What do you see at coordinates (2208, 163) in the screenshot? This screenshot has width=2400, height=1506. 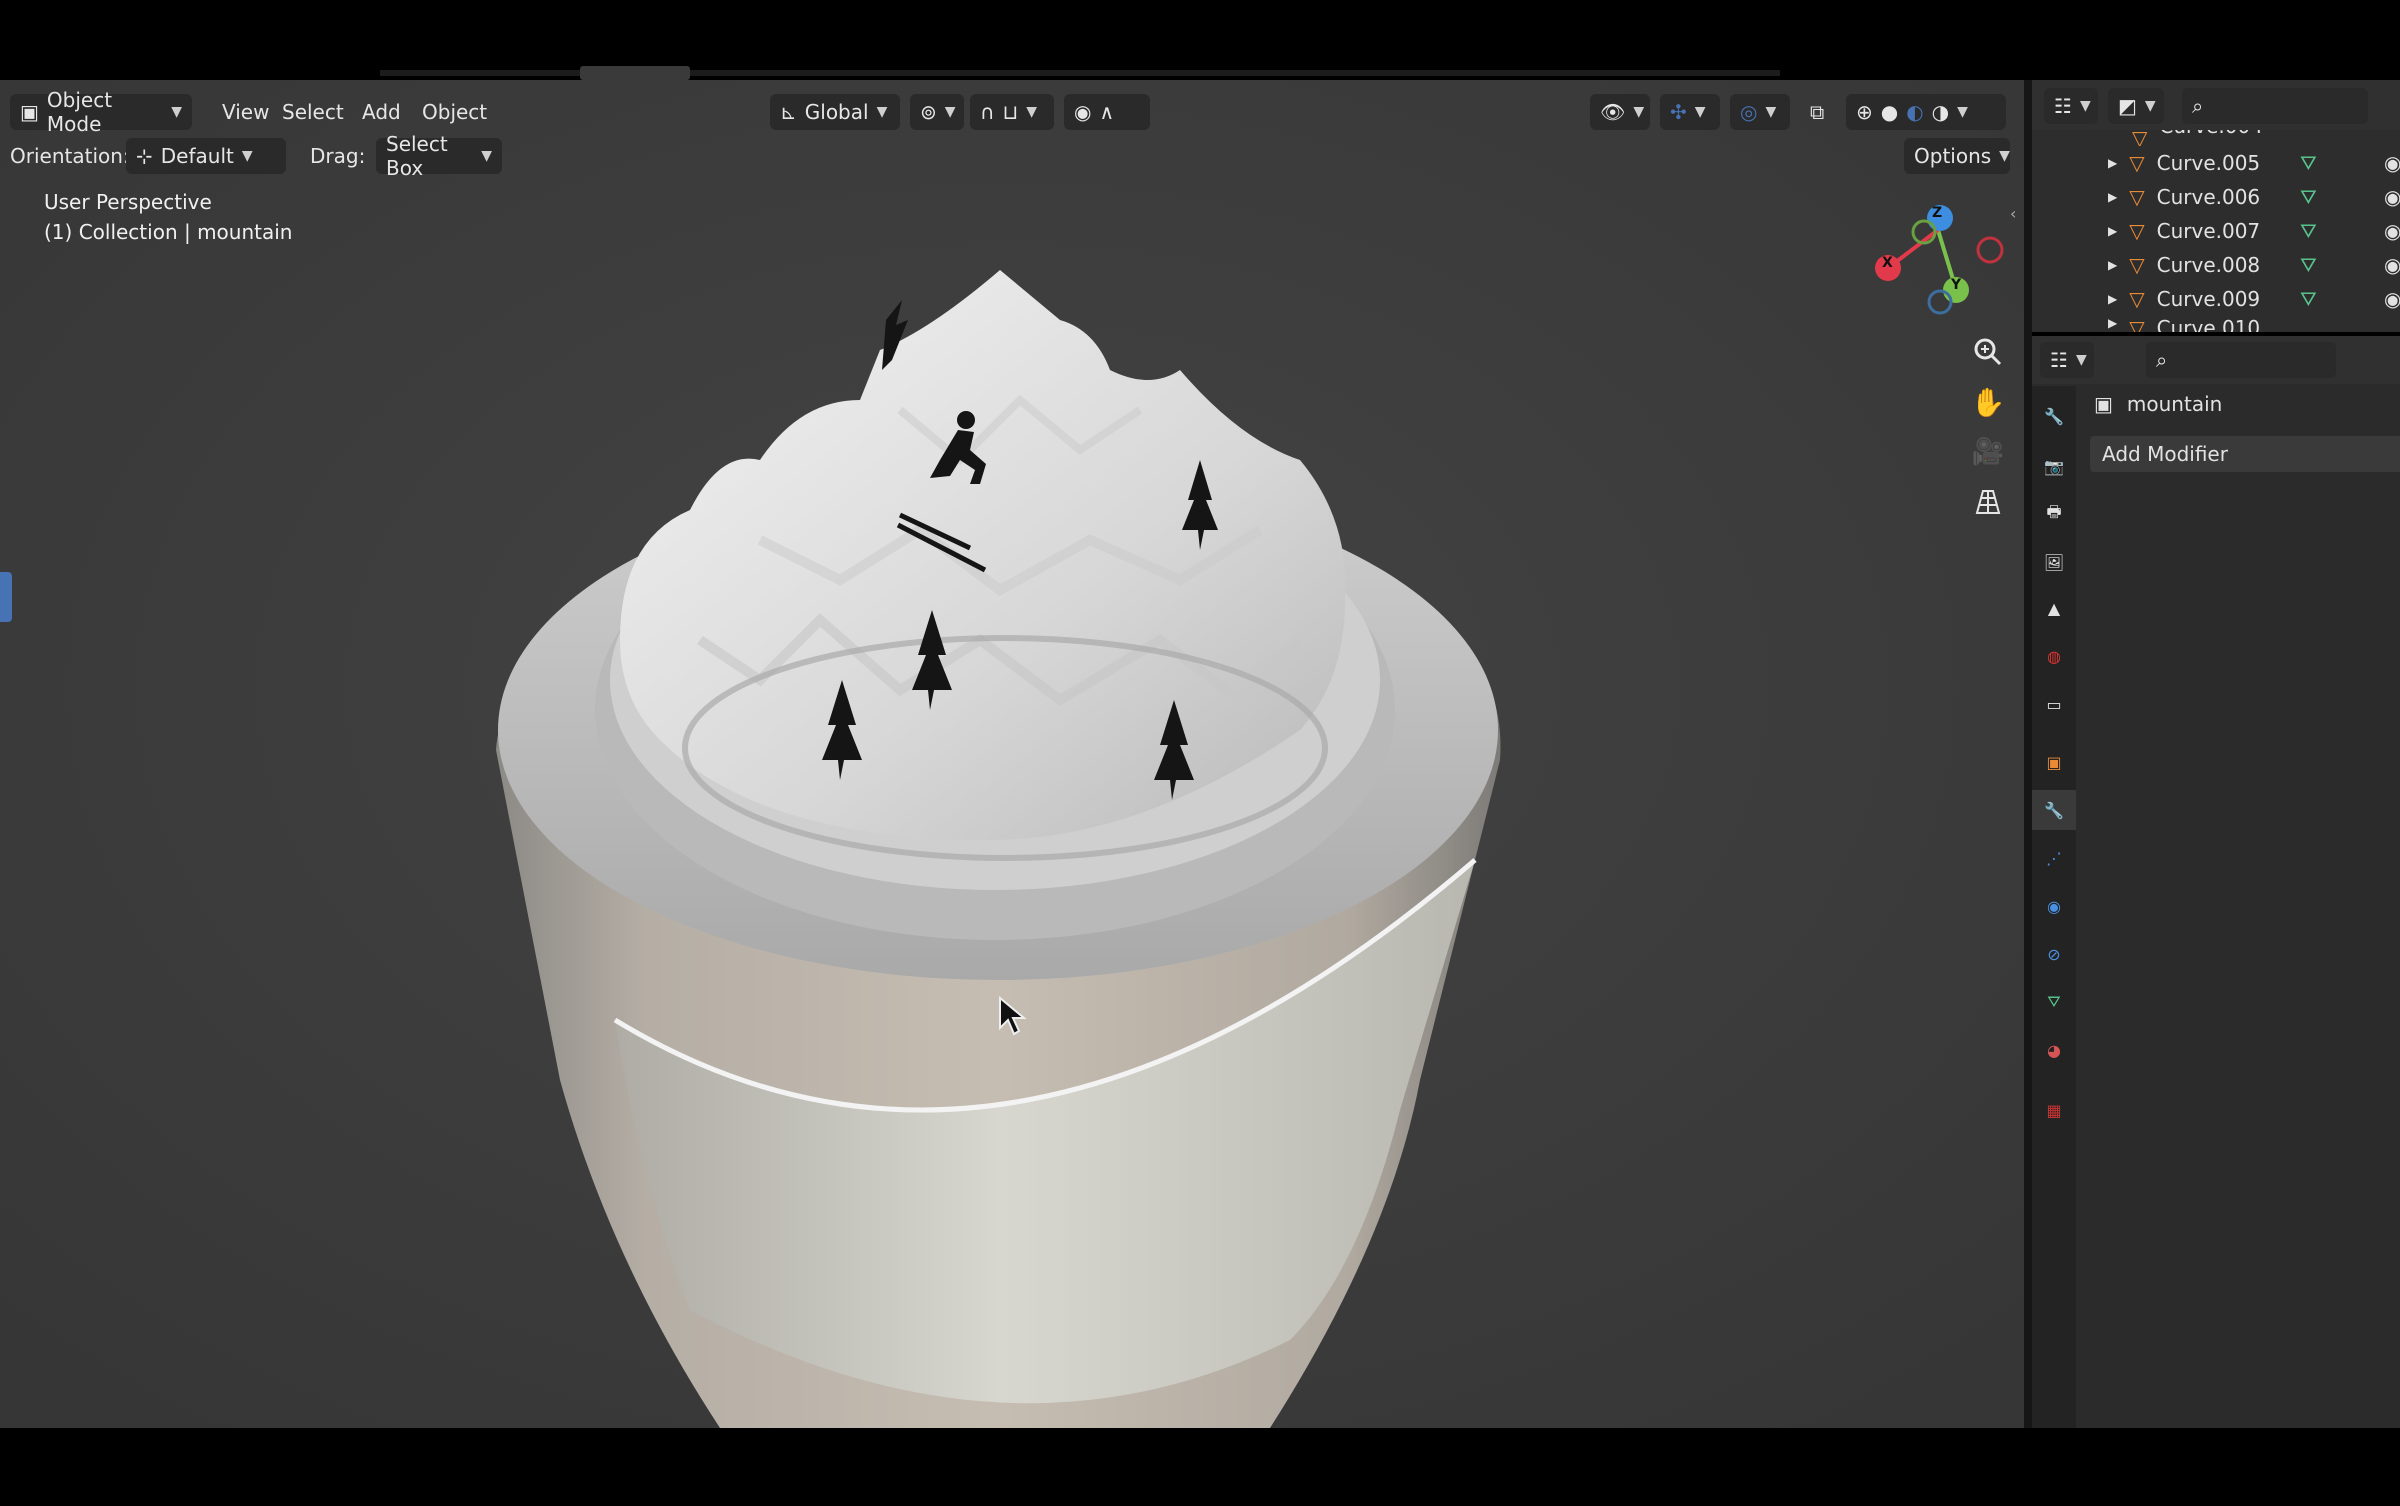 I see `outliner-item-label: Curve.005` at bounding box center [2208, 163].